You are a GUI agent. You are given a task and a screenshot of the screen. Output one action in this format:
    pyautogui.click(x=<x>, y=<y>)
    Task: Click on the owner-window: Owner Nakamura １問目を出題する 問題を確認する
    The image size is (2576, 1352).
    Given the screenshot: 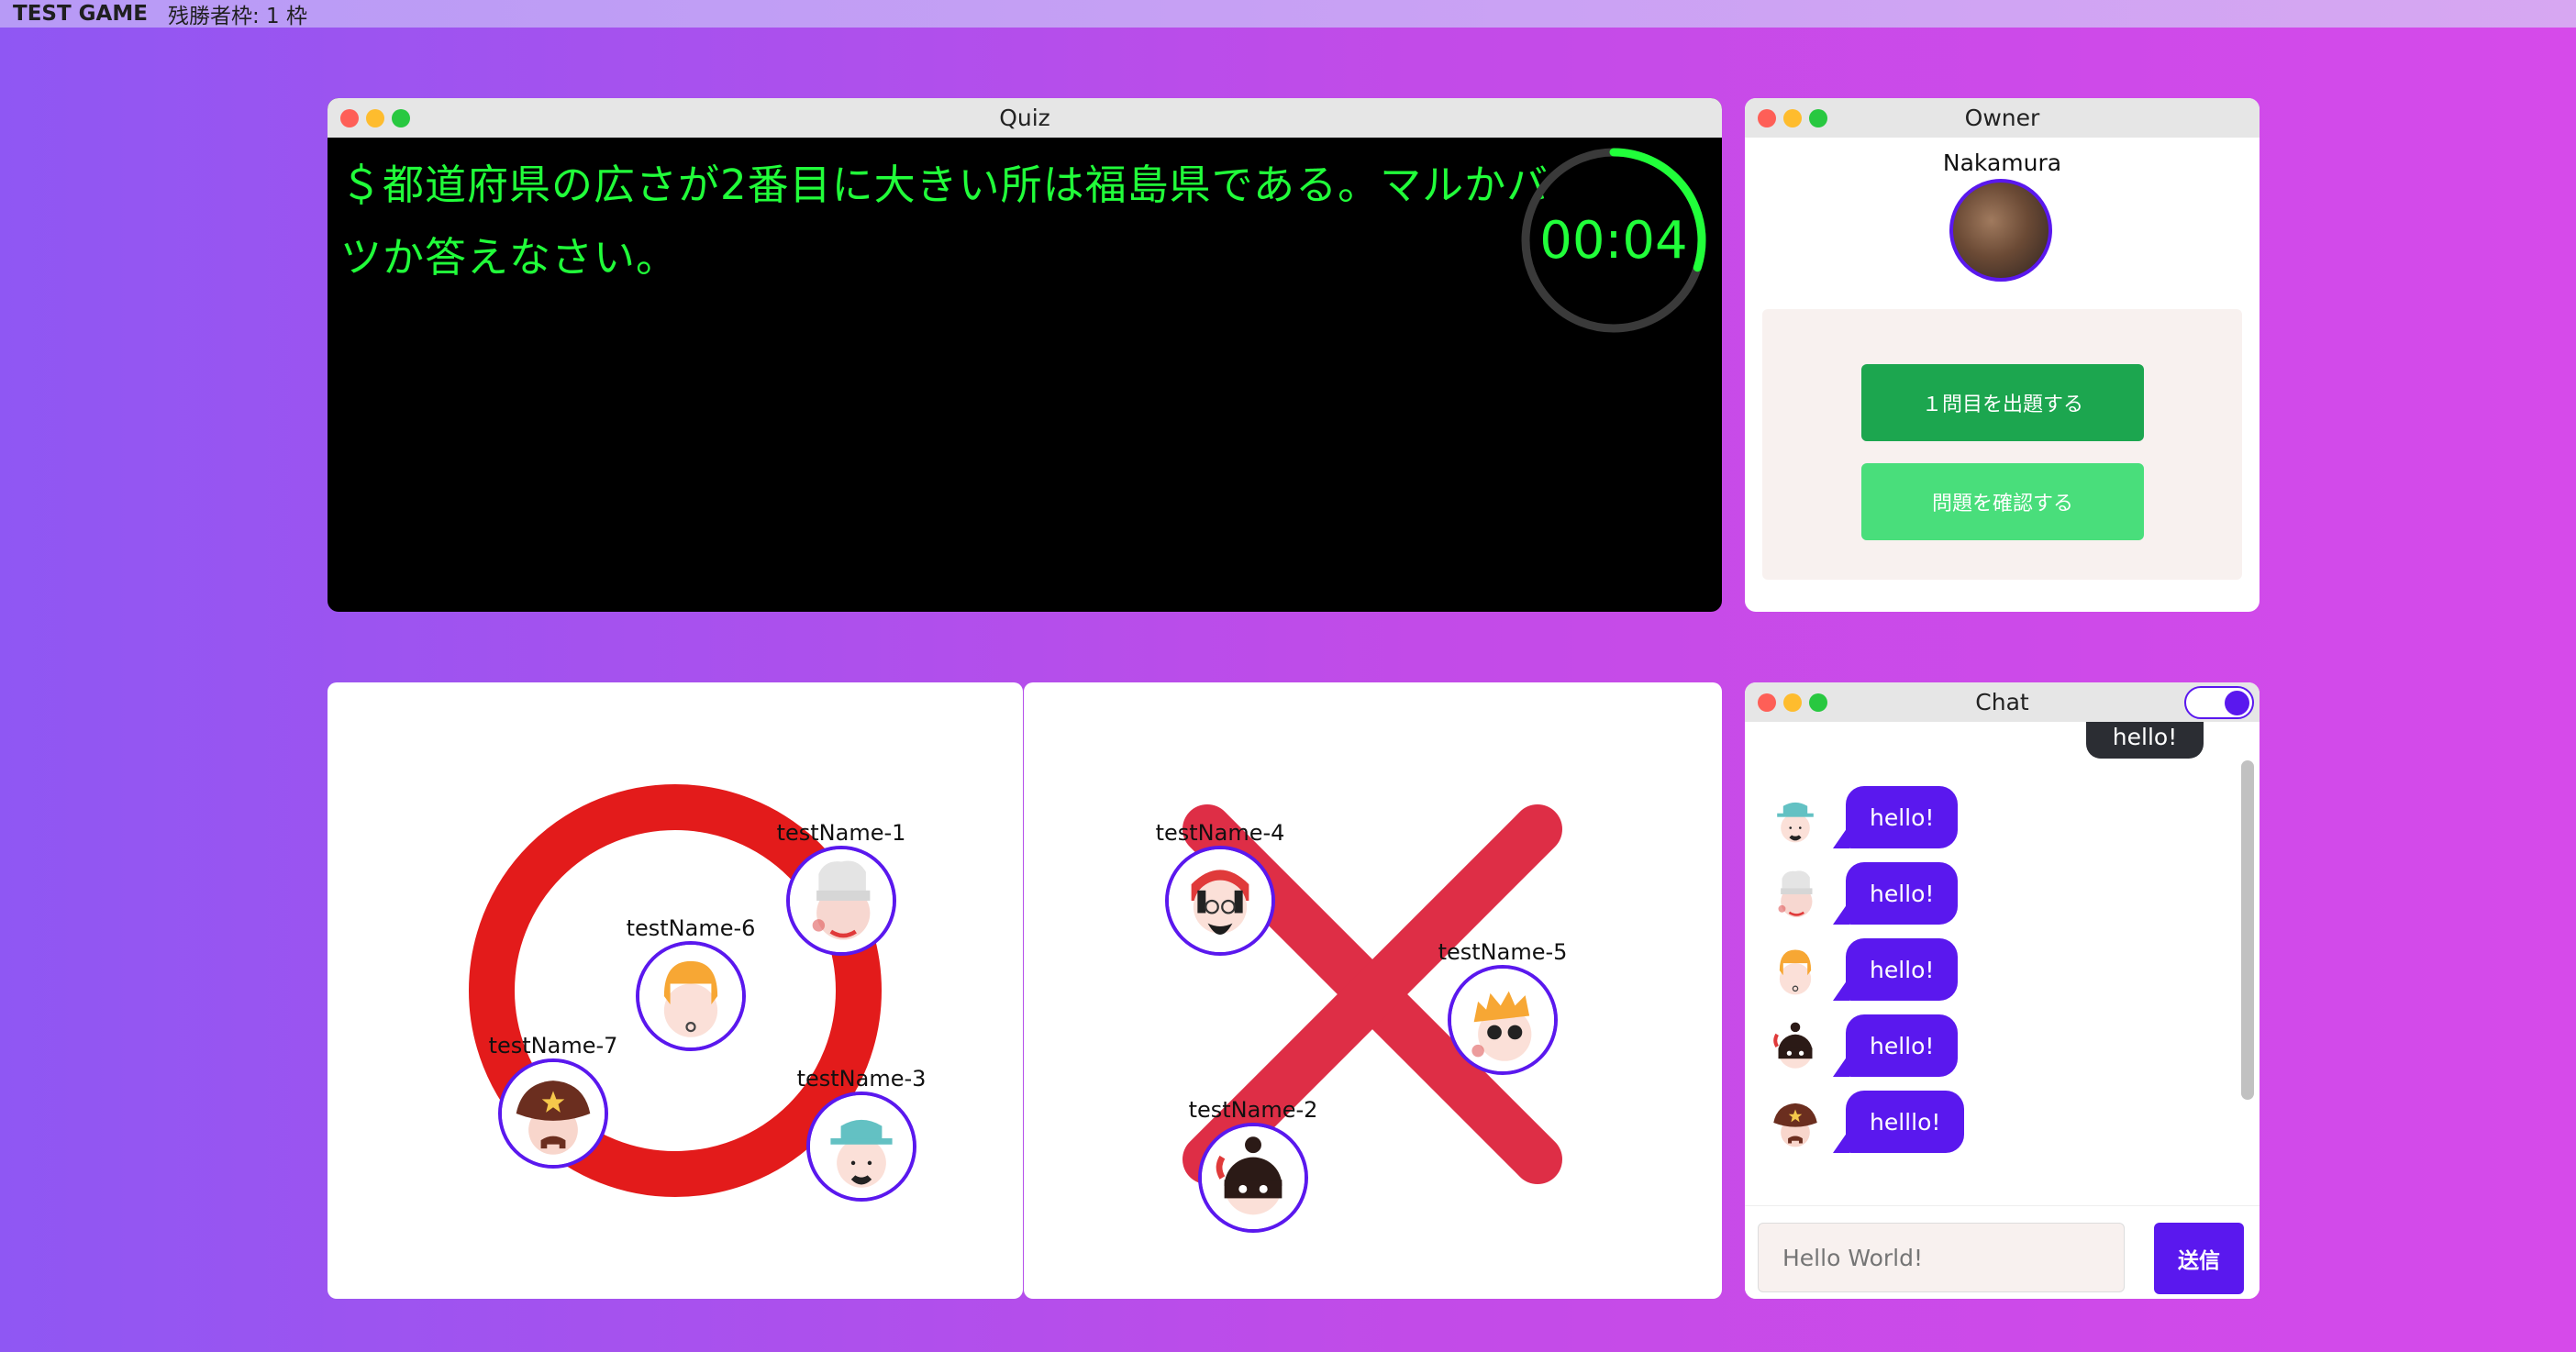 What is the action you would take?
    pyautogui.click(x=2002, y=355)
    